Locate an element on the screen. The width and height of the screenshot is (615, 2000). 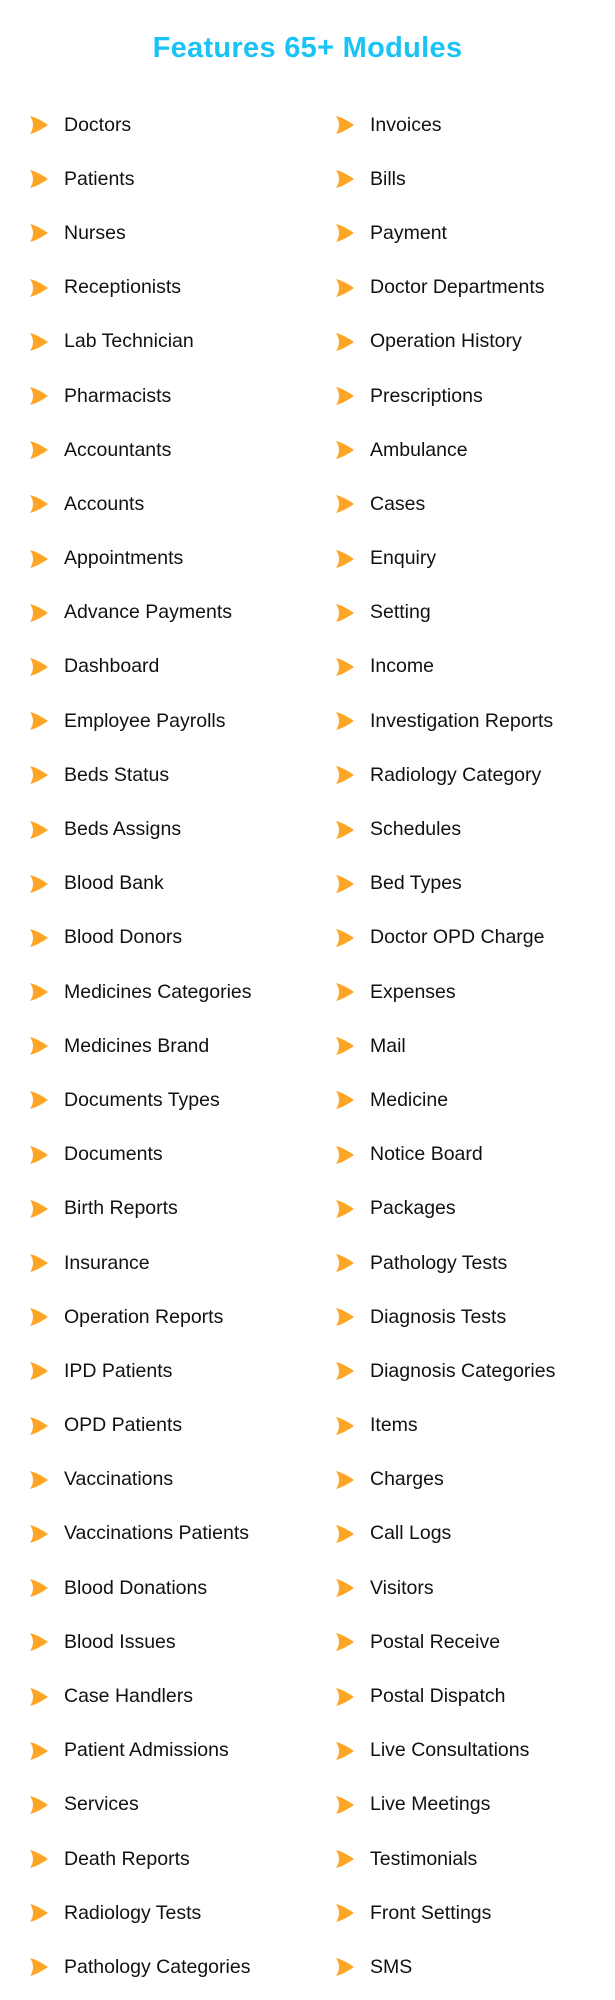
module-item-right: Charges is located at coordinates (444, 1482).